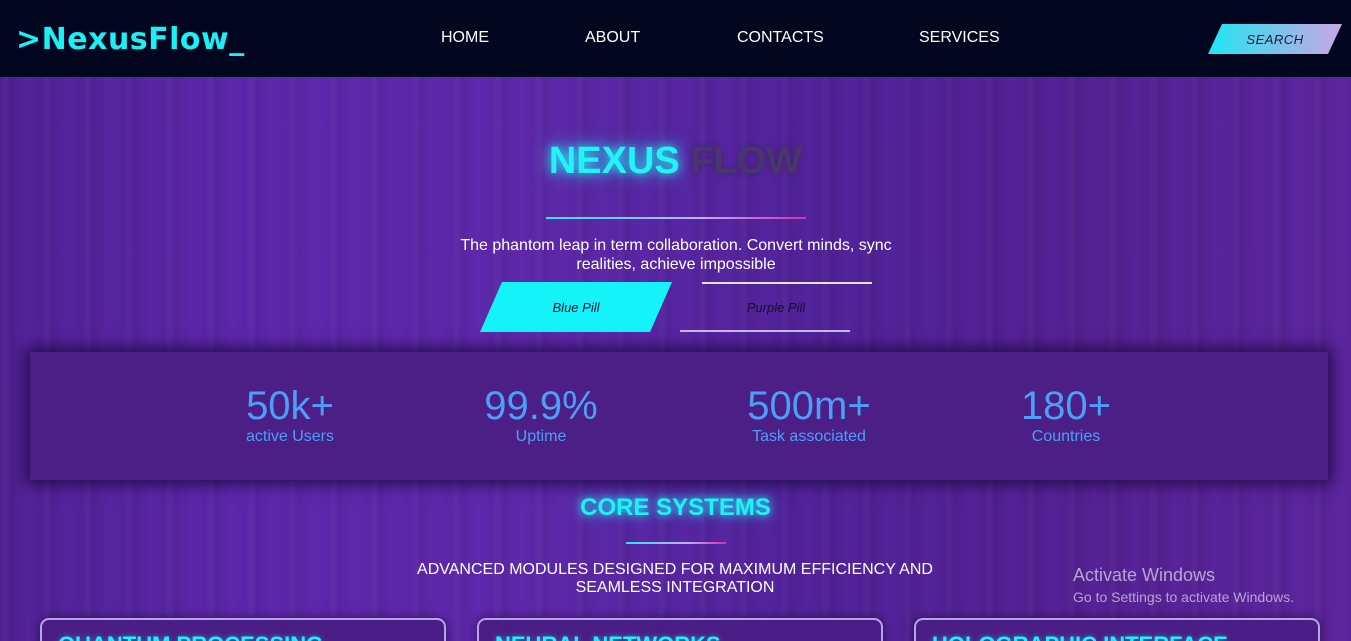 The image size is (1351, 641). What do you see at coordinates (190, 636) in the screenshot?
I see `module-card-title: QUANTUM PROCESSING` at bounding box center [190, 636].